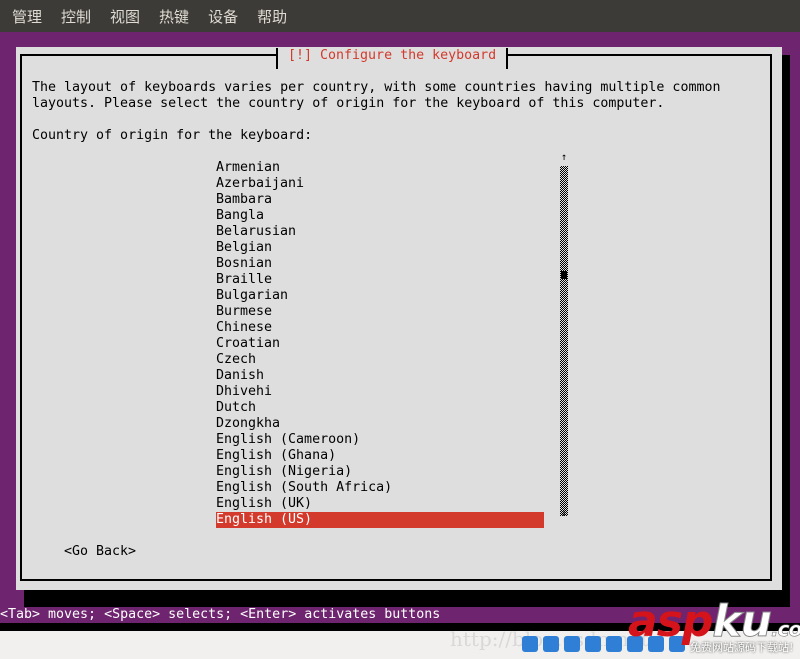 The height and width of the screenshot is (659, 800). I want to click on usb-icon, so click(593, 644).